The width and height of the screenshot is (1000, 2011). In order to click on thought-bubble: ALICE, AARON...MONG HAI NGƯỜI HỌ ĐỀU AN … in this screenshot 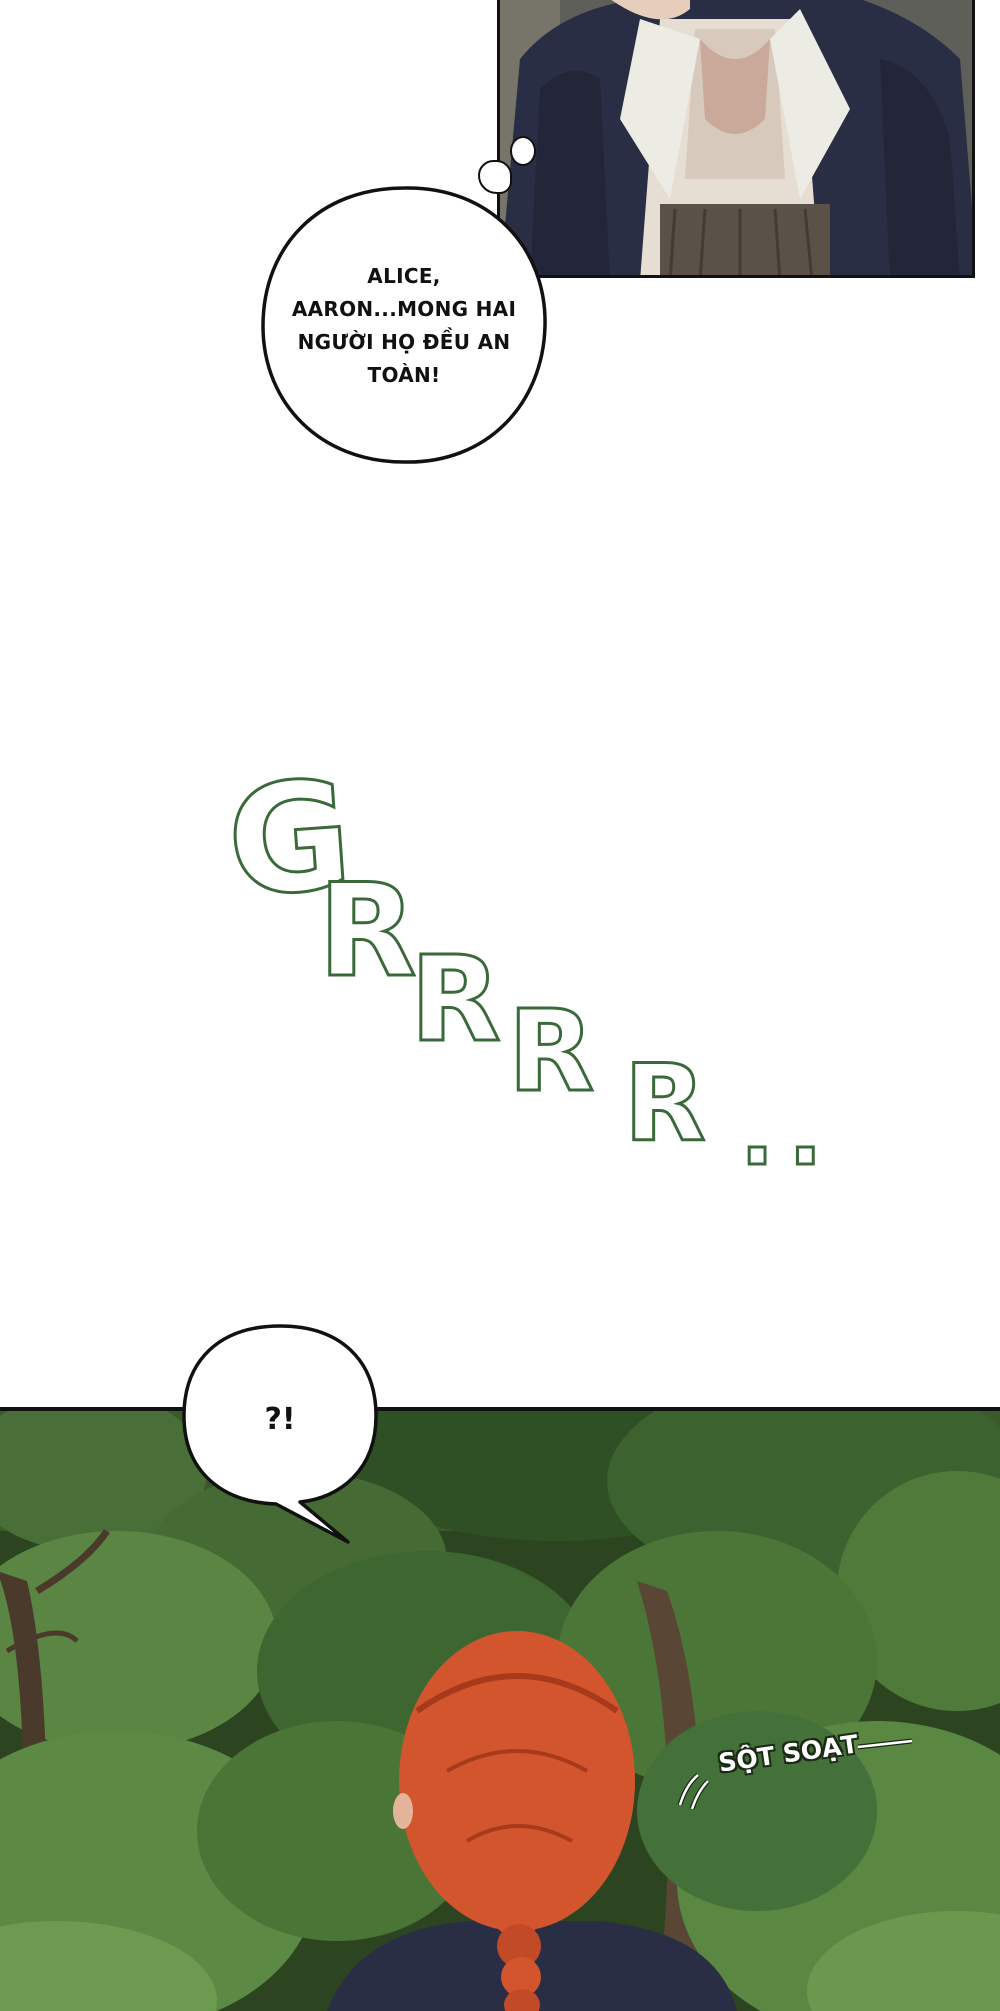, I will do `click(404, 325)`.